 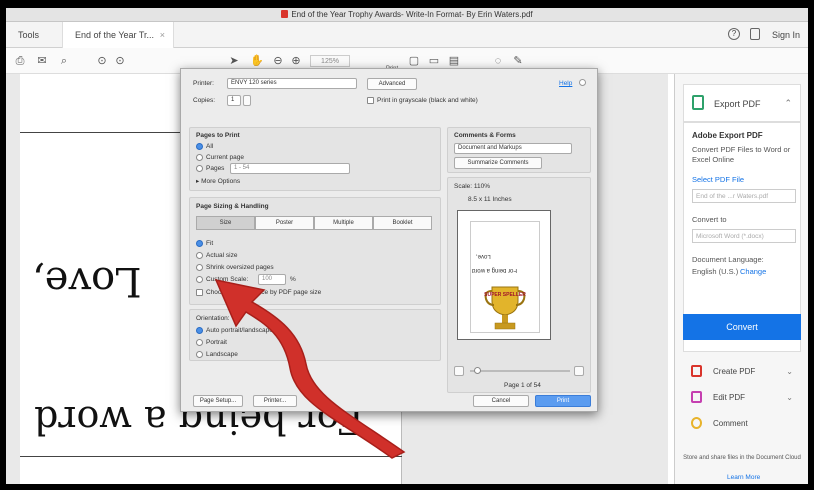 What do you see at coordinates (199, 243) in the screenshot?
I see `fit-radio` at bounding box center [199, 243].